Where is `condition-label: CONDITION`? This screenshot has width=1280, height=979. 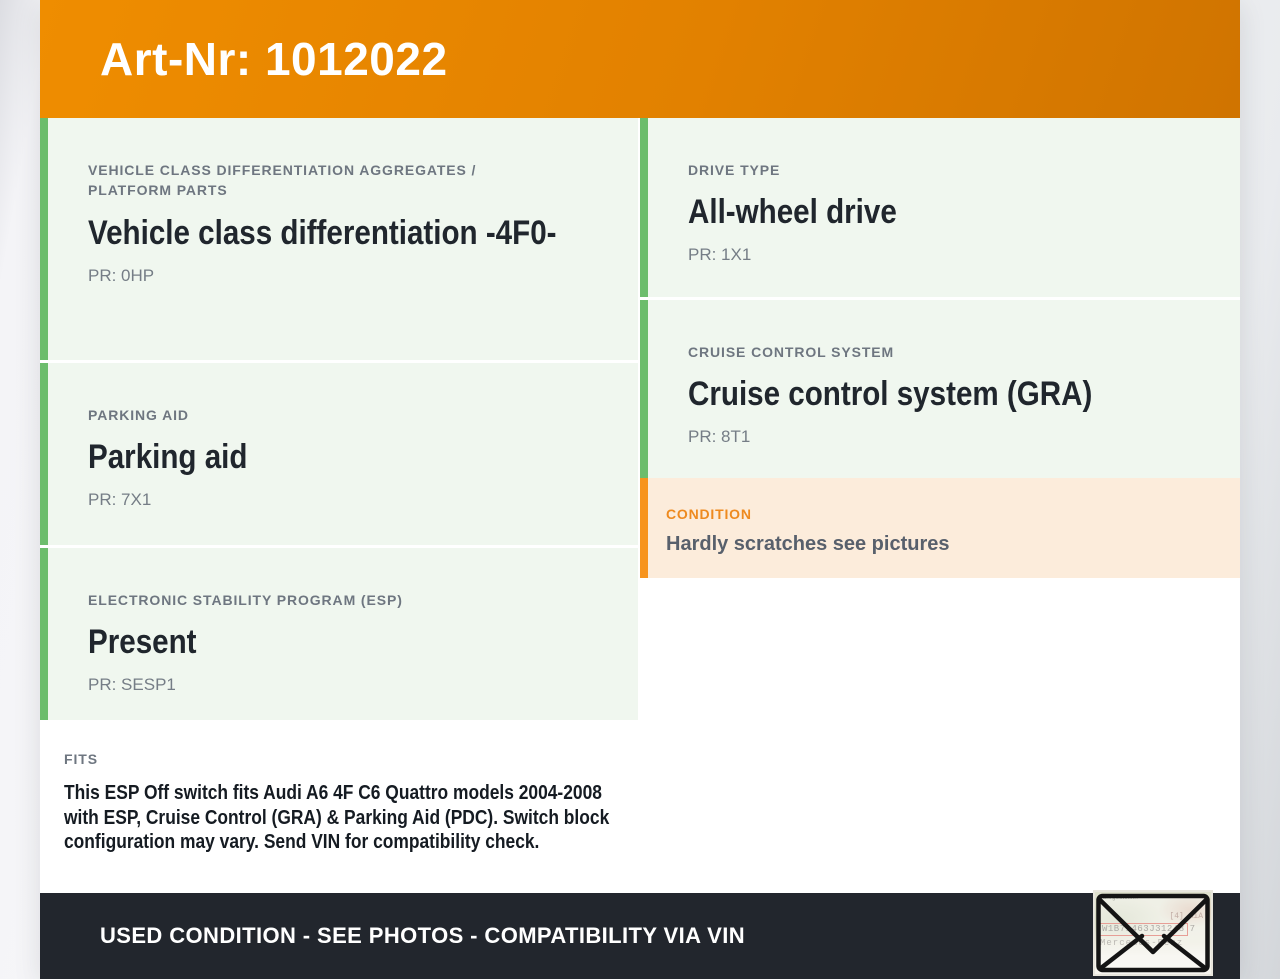
condition-label: CONDITION is located at coordinates (709, 514).